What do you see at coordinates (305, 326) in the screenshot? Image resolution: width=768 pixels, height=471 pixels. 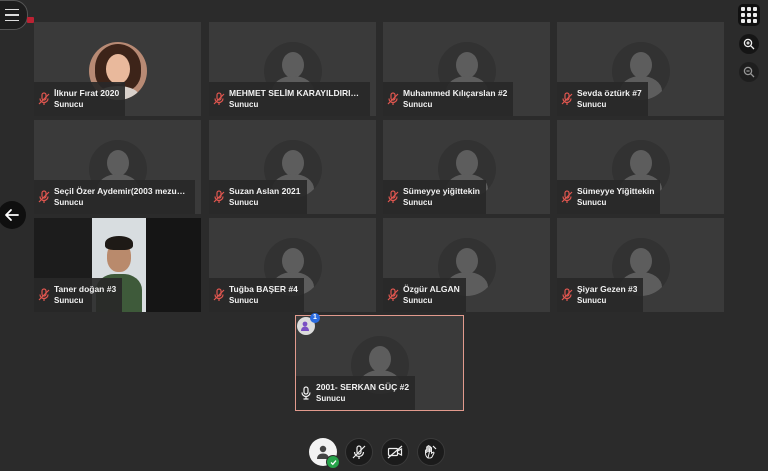 I see `presenter-icon` at bounding box center [305, 326].